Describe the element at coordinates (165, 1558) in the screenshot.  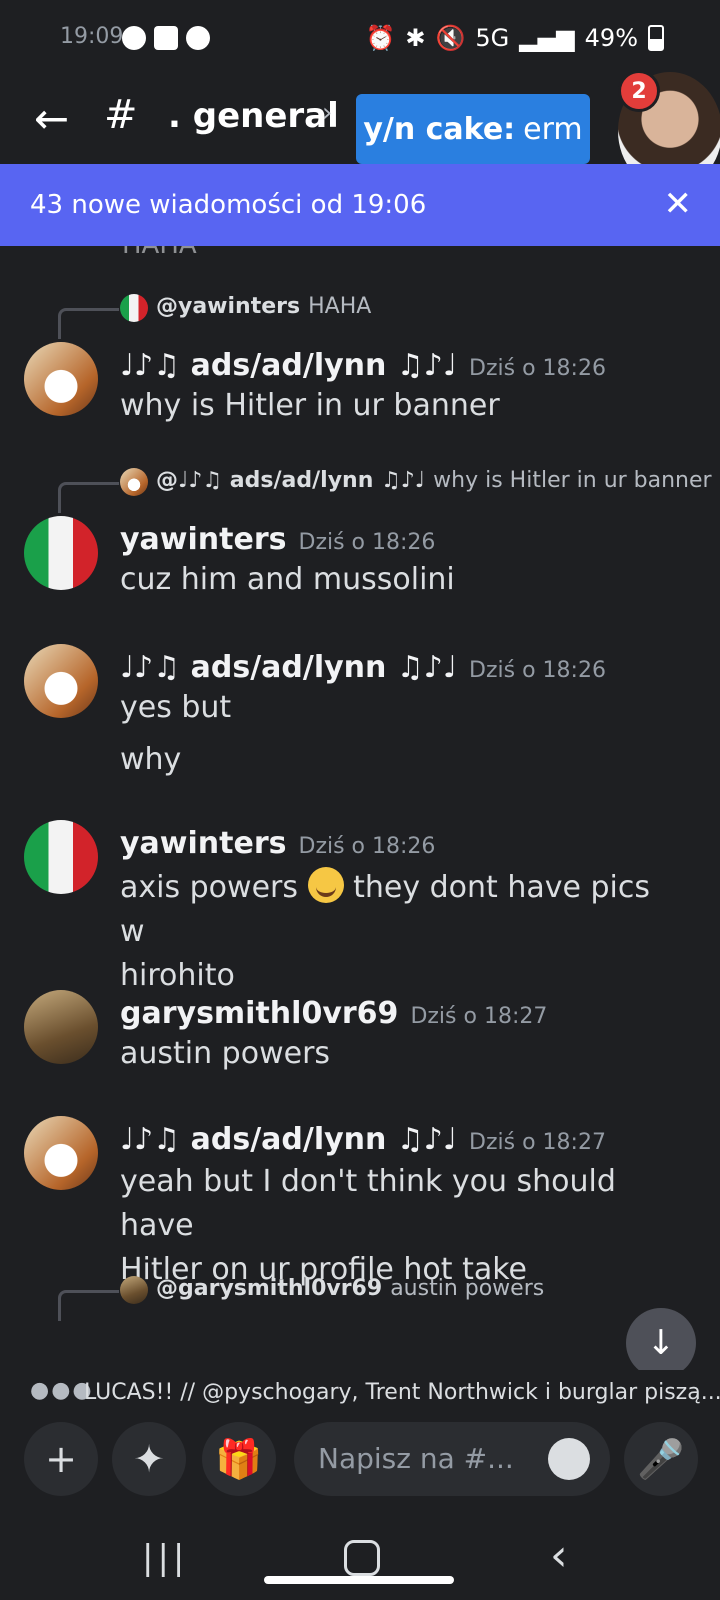
I see `recents-icon: |||` at that location.